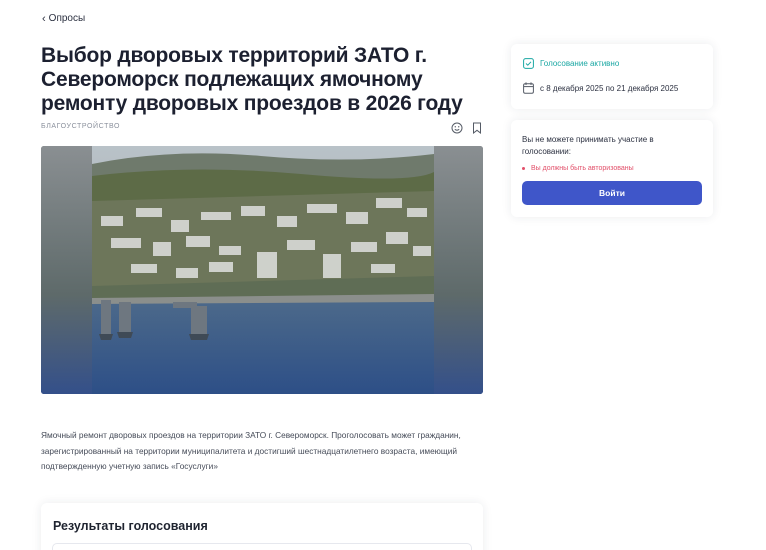 This screenshot has width=766, height=550. I want to click on status-row: Голосование активно, so click(571, 63).